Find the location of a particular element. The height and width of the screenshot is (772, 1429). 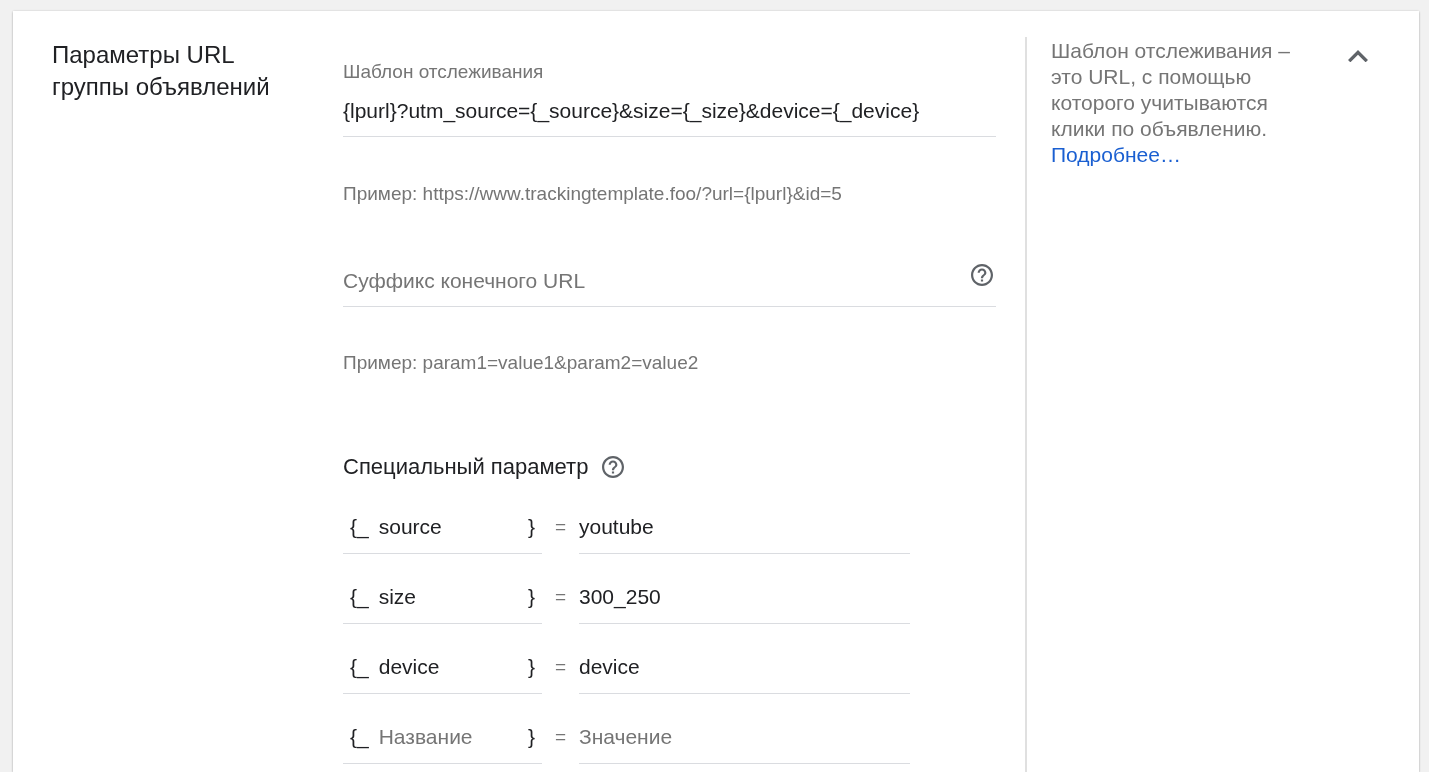

parameter-value-field: Значение is located at coordinates (744, 738).